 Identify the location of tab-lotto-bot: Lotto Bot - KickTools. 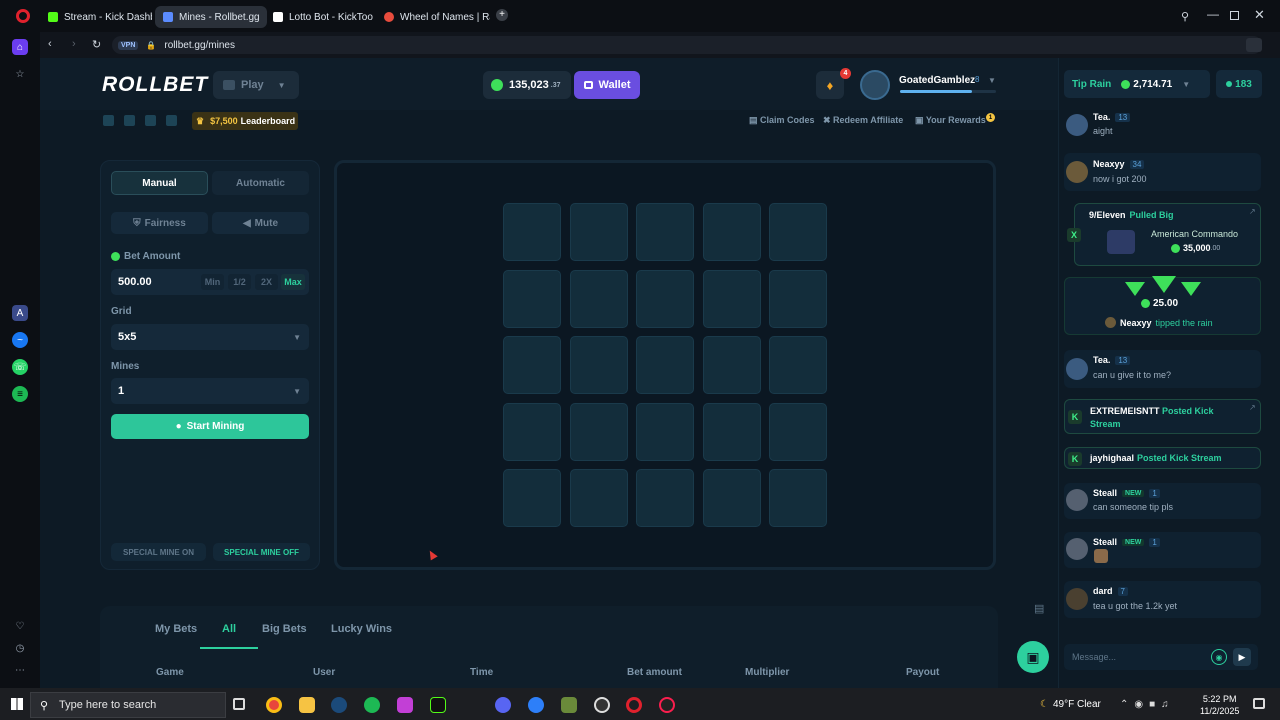
(319, 17).